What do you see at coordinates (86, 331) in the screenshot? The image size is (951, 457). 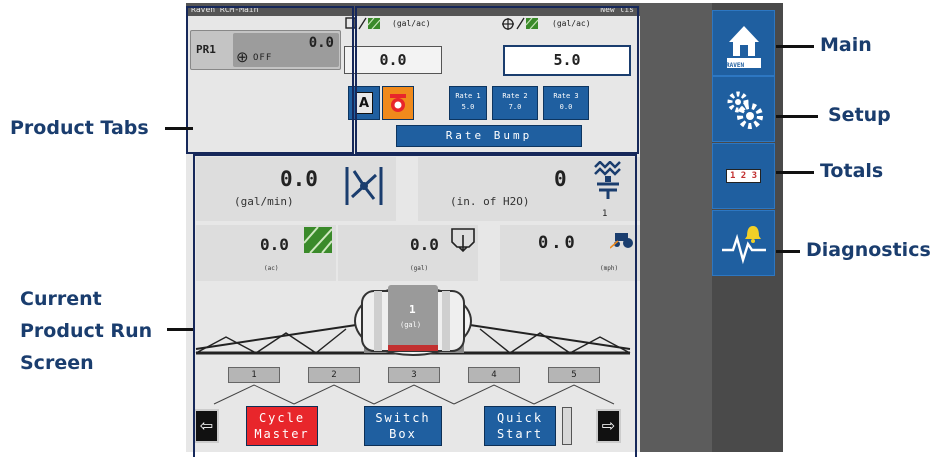 I see `callout-current-run-line2: Product Run` at bounding box center [86, 331].